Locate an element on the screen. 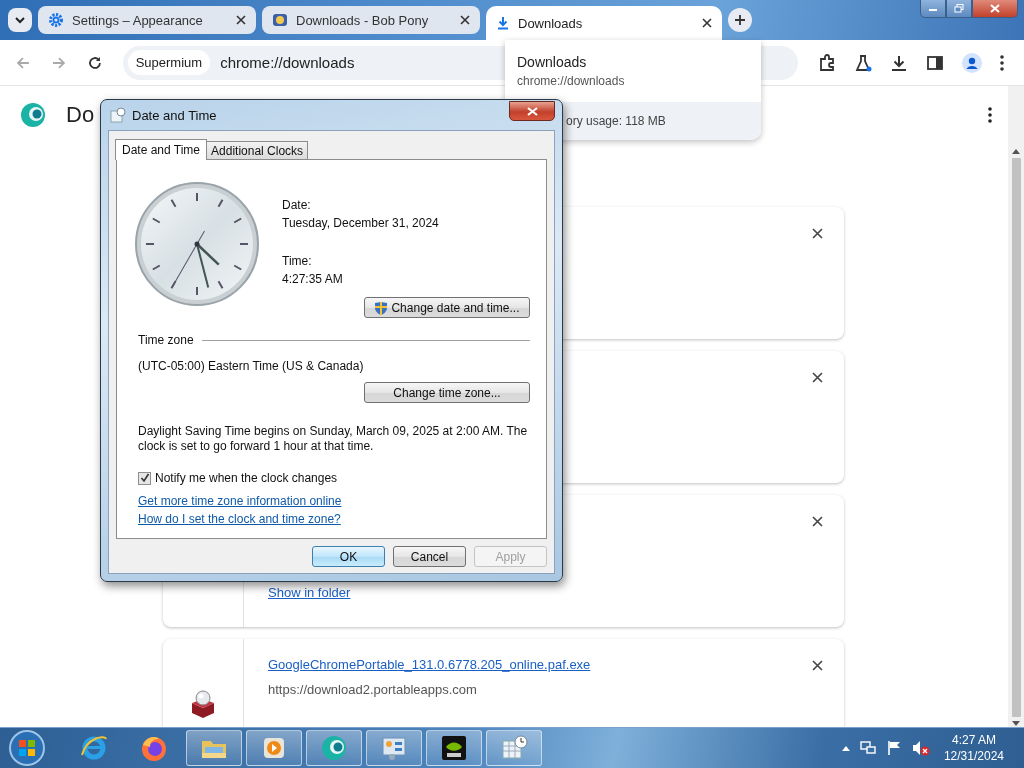  browser-tab: Settings – Appearance is located at coordinates (147, 20).